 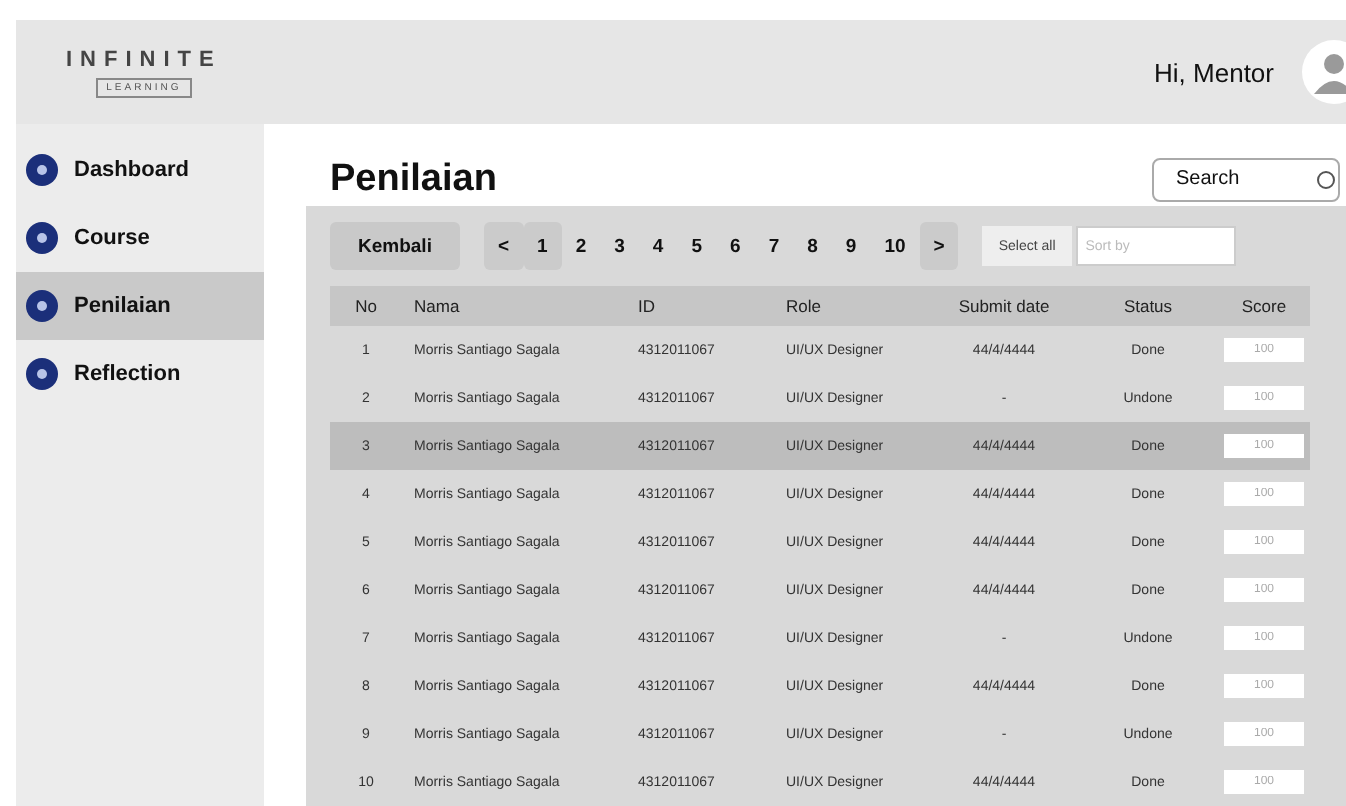 I want to click on page-button: 7, so click(x=774, y=246).